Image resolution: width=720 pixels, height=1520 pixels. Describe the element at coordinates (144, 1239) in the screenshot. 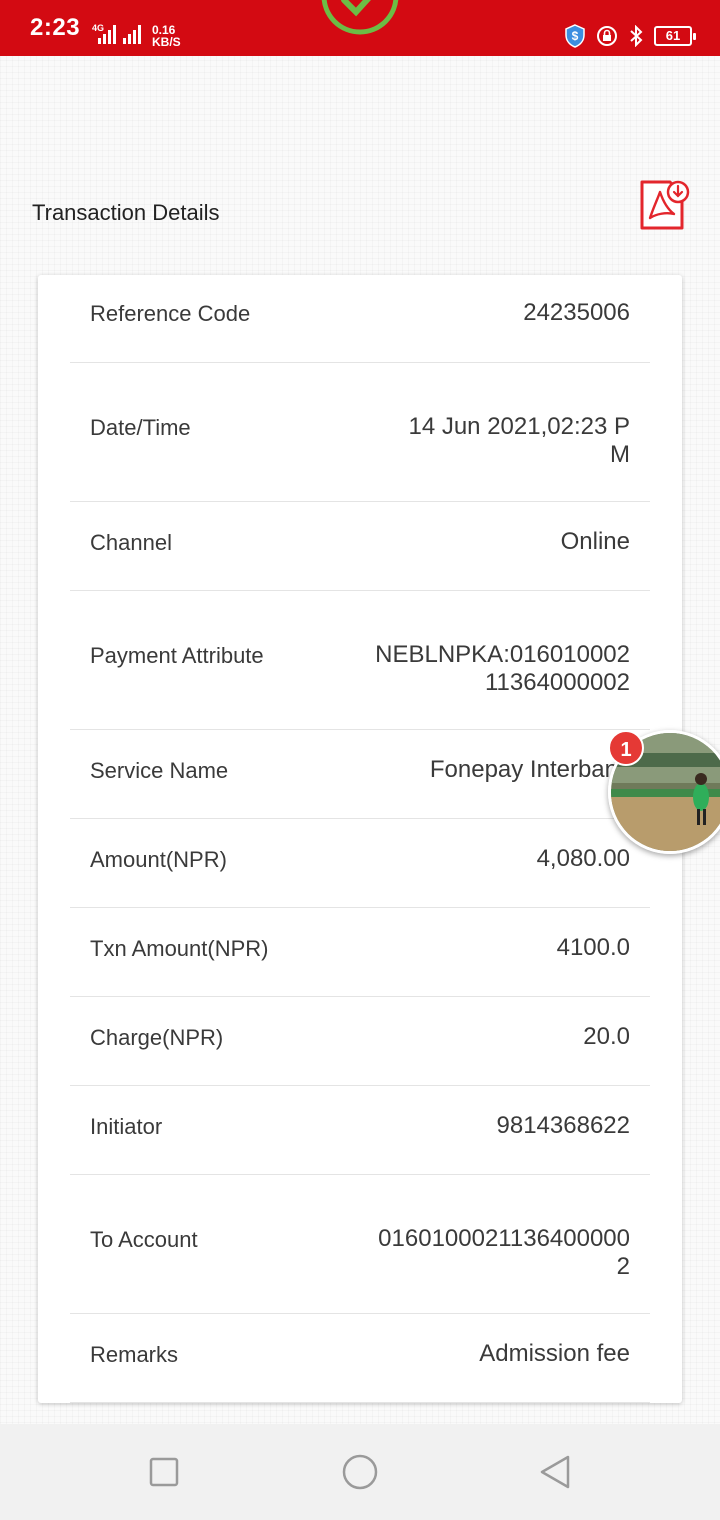

I see `detail-label: To Account` at that location.